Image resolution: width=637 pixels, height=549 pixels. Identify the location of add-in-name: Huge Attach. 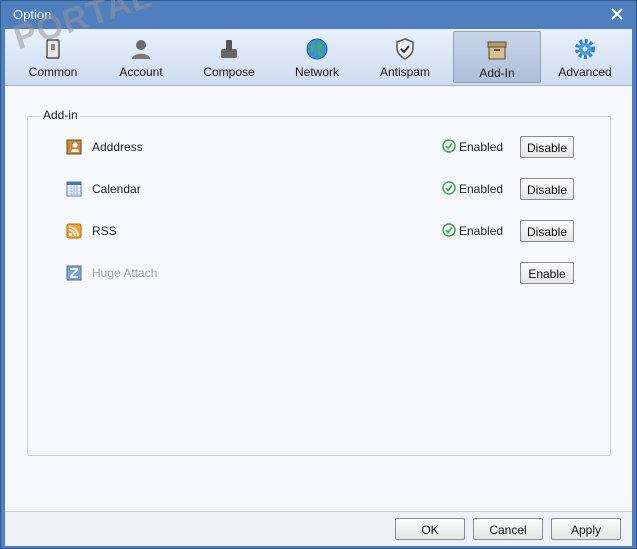
(125, 273).